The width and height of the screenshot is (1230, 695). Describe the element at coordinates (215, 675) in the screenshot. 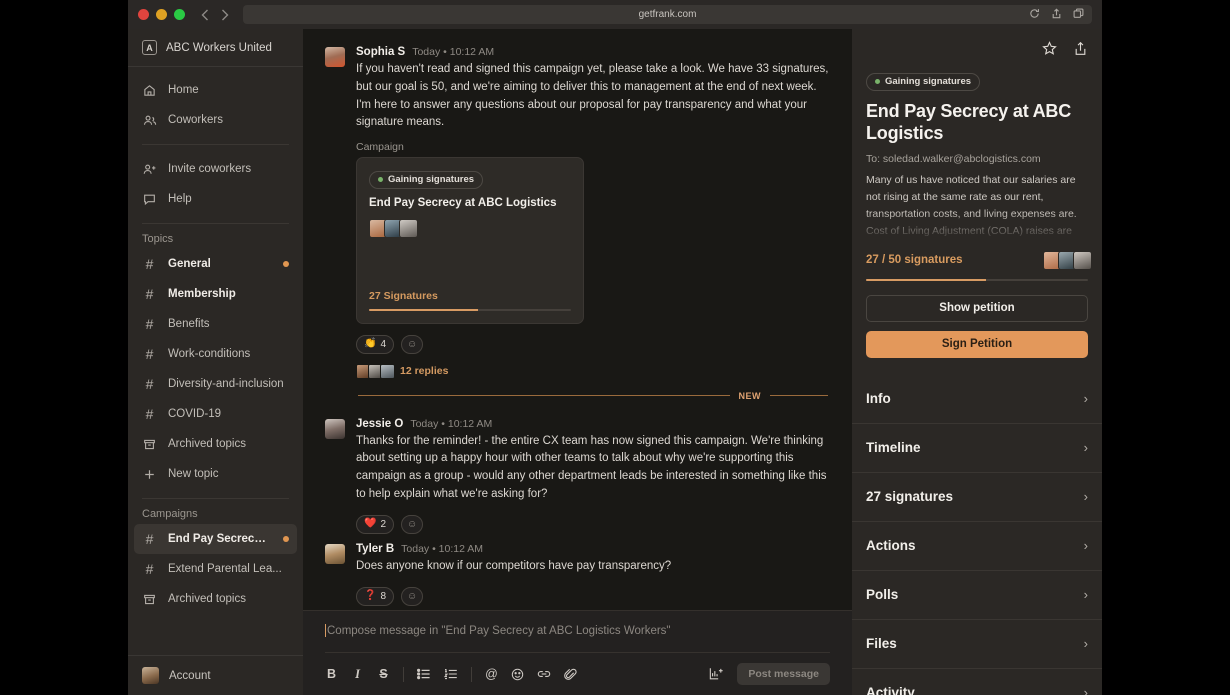

I see `account-row: Account` at that location.